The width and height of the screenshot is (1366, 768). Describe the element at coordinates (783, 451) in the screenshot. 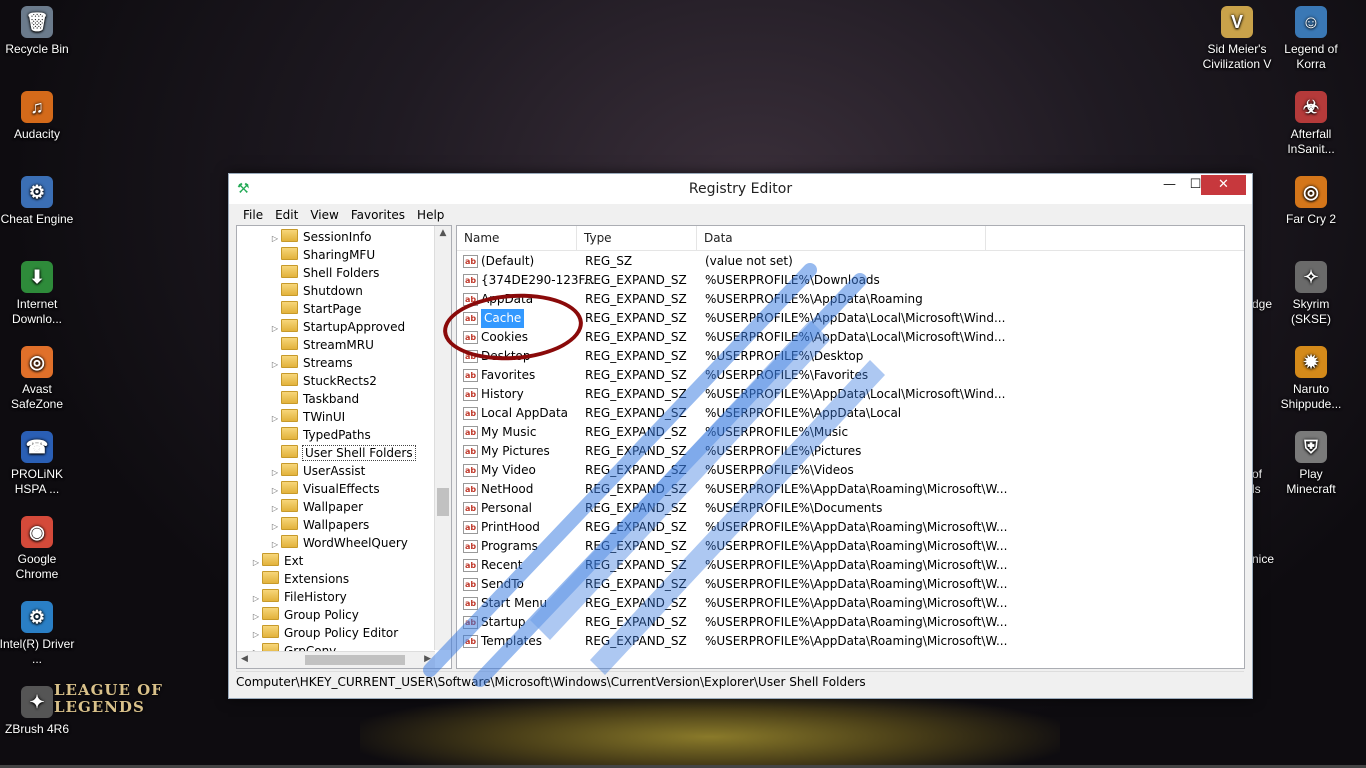

I see `value-data: %USERPROFILE%\Pictures` at that location.